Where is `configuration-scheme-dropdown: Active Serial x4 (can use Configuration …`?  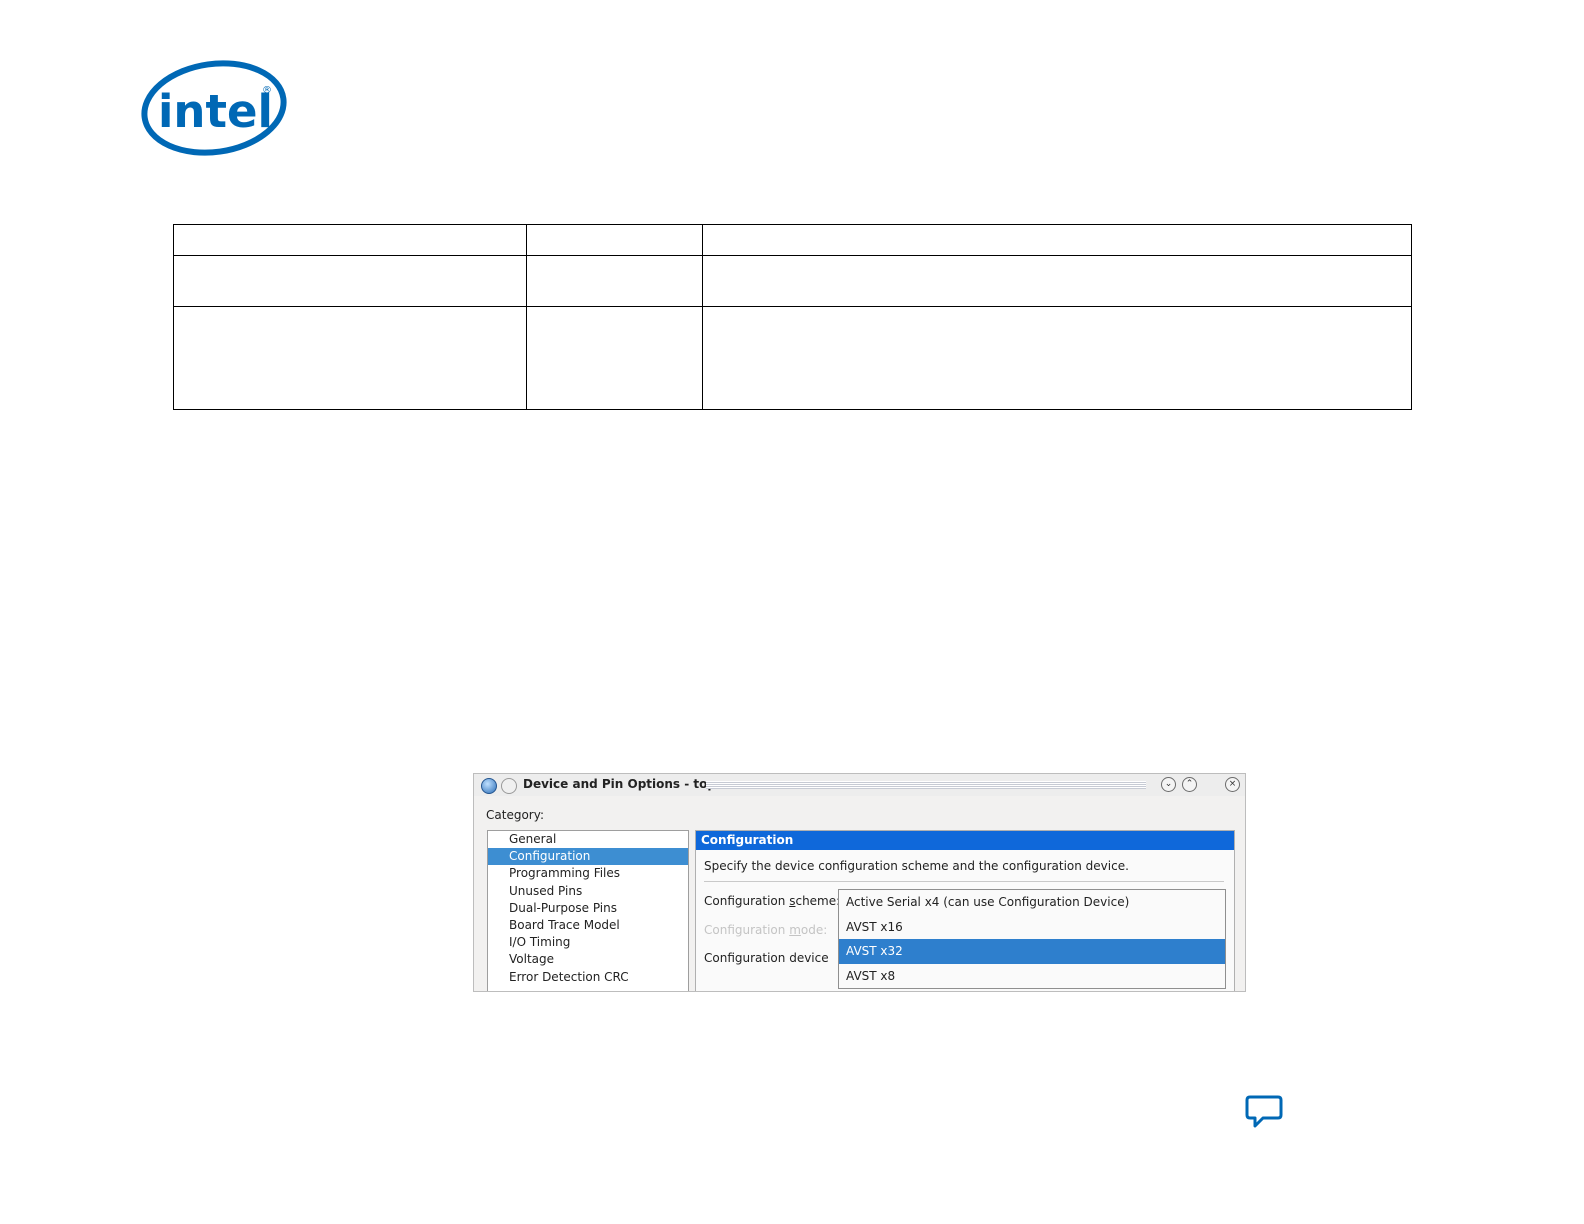 configuration-scheme-dropdown: Active Serial x4 (can use Configuration … is located at coordinates (1032, 939).